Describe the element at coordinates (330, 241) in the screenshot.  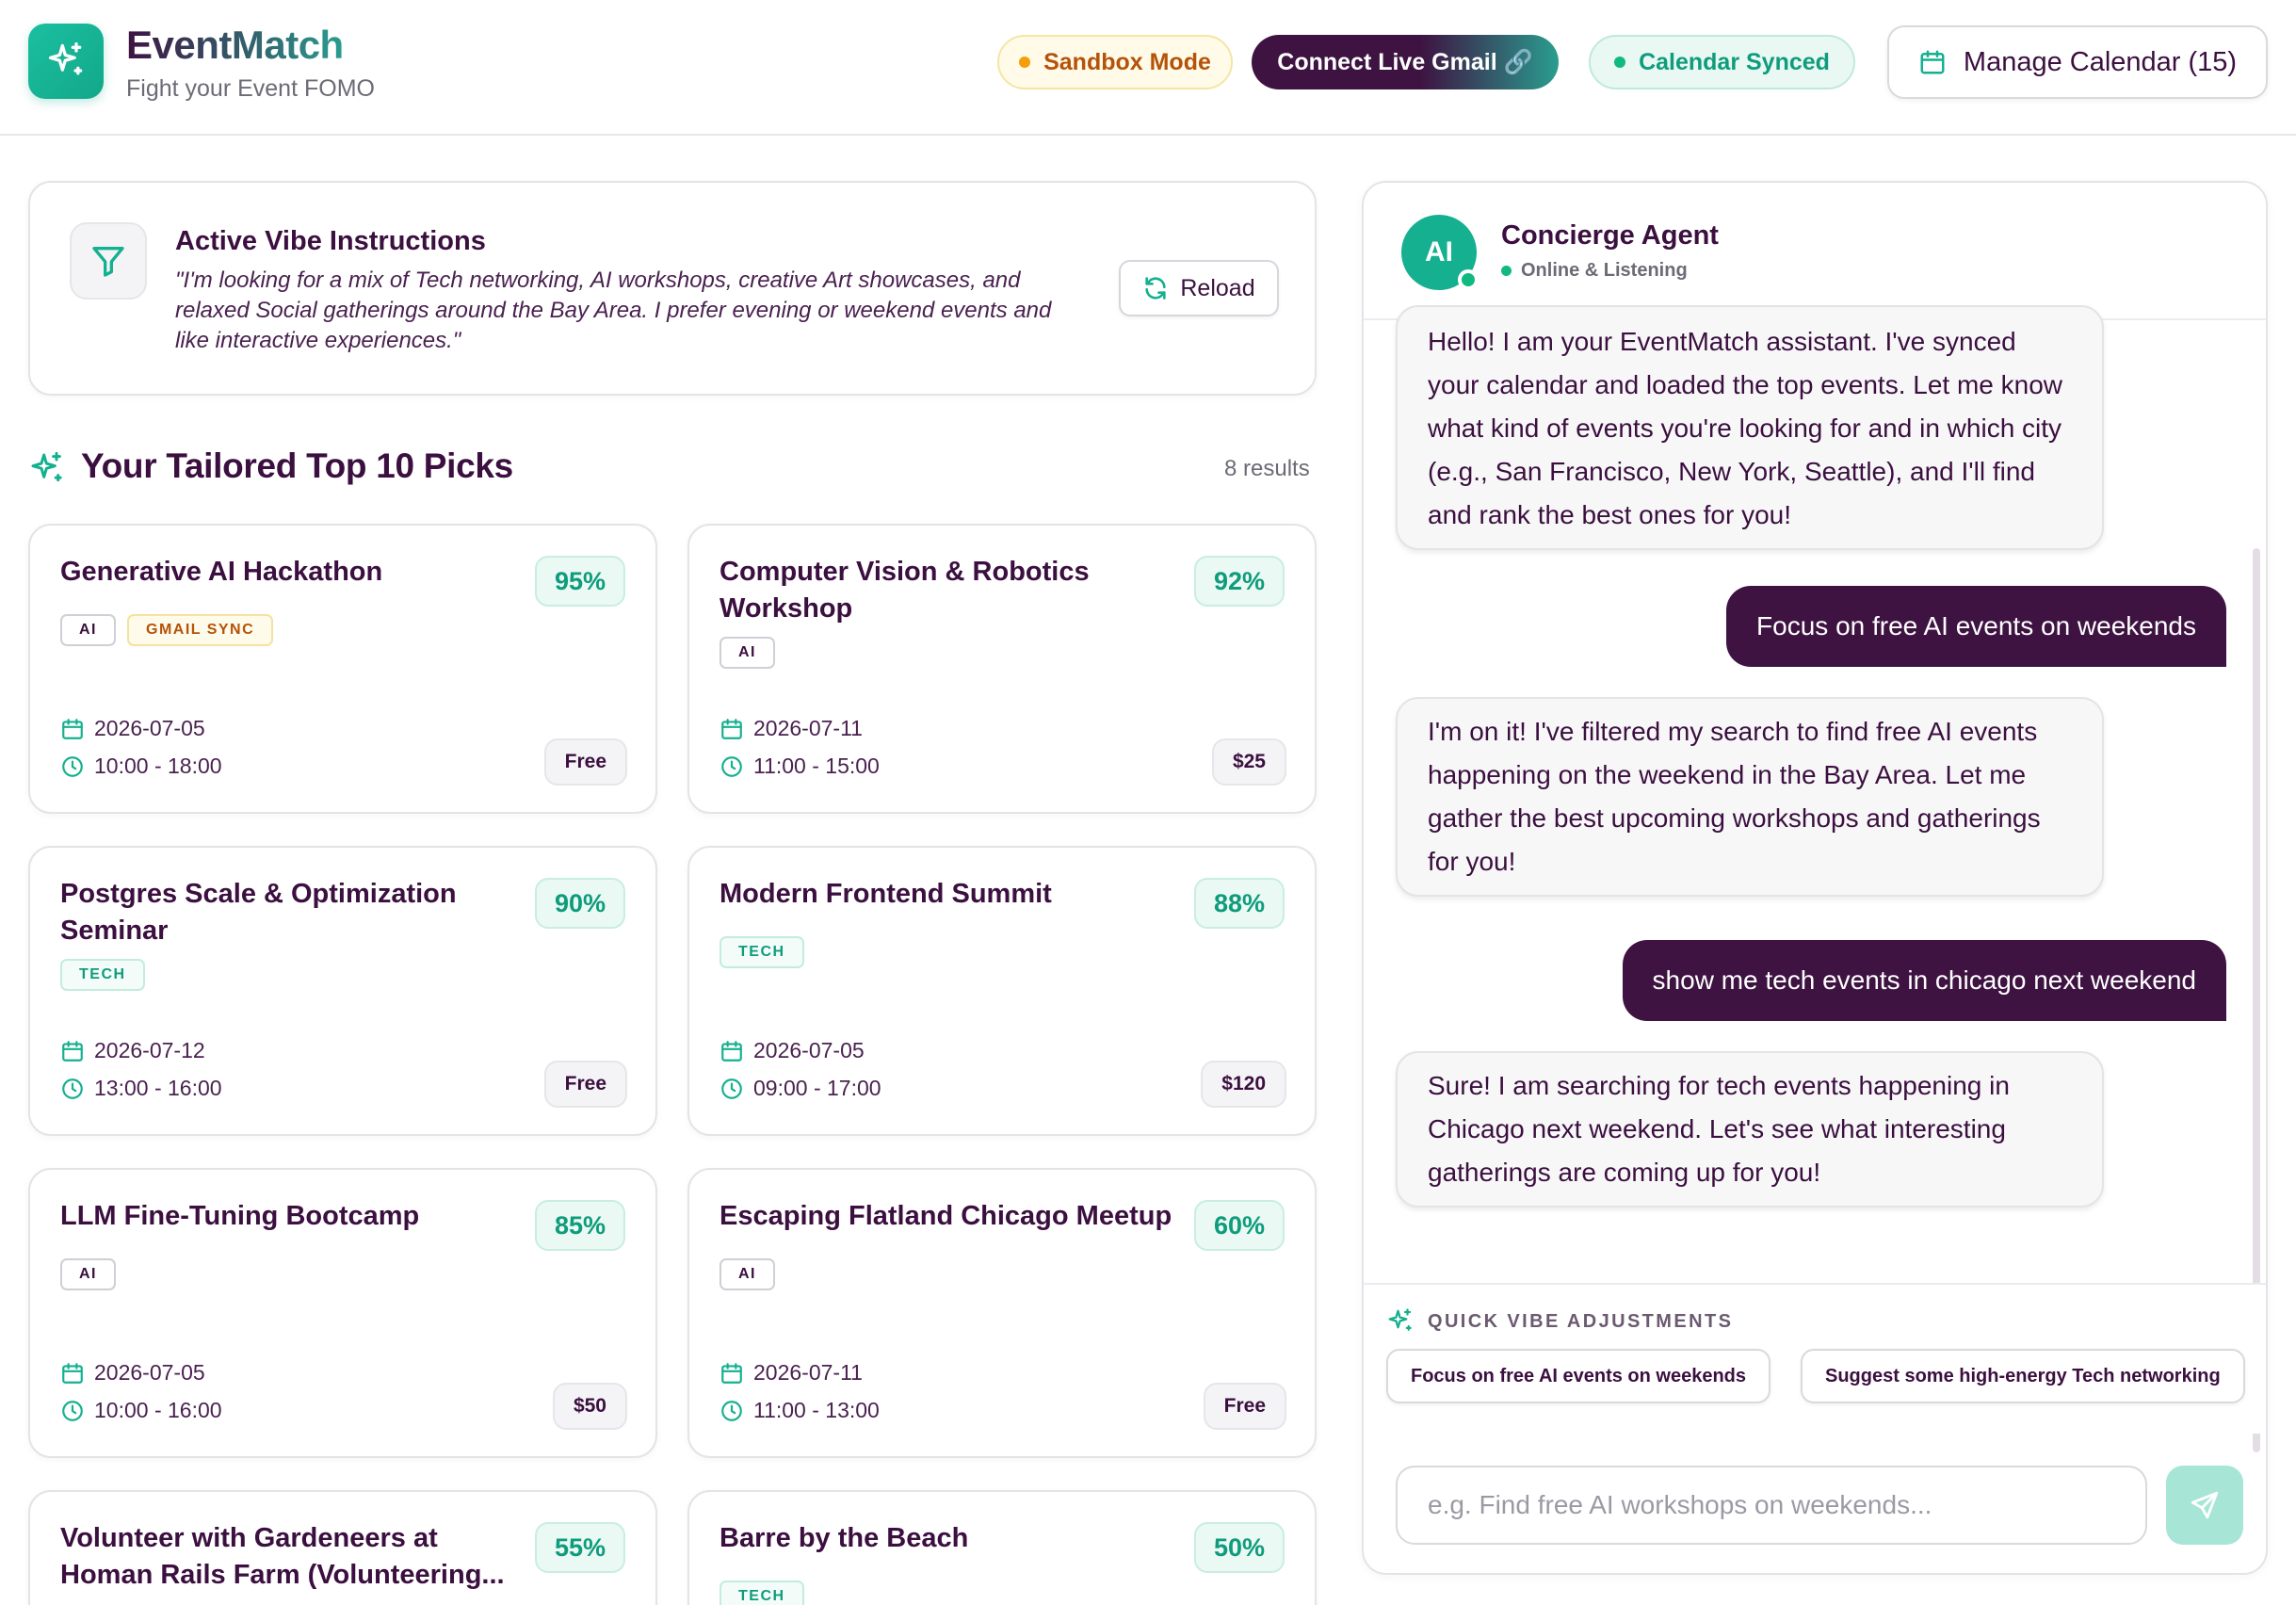
I see `vibe-title: Active Vibe Instructions` at that location.